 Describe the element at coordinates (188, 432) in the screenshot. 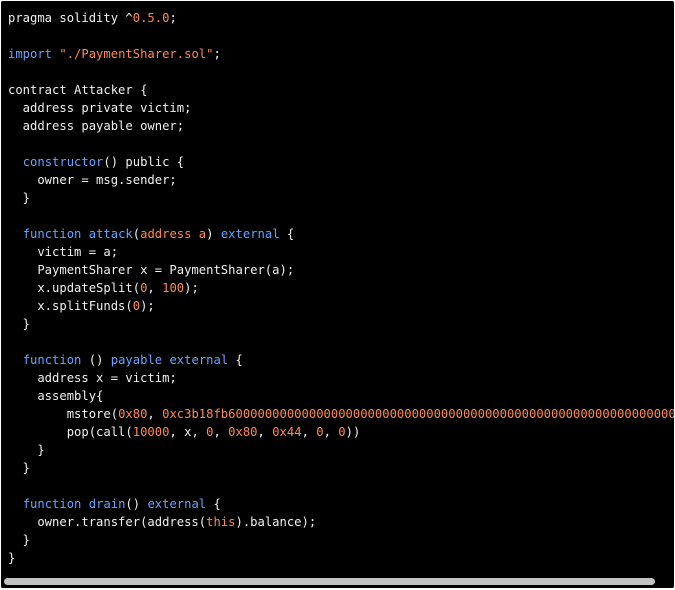

I see `code-token-plain: , x,` at that location.